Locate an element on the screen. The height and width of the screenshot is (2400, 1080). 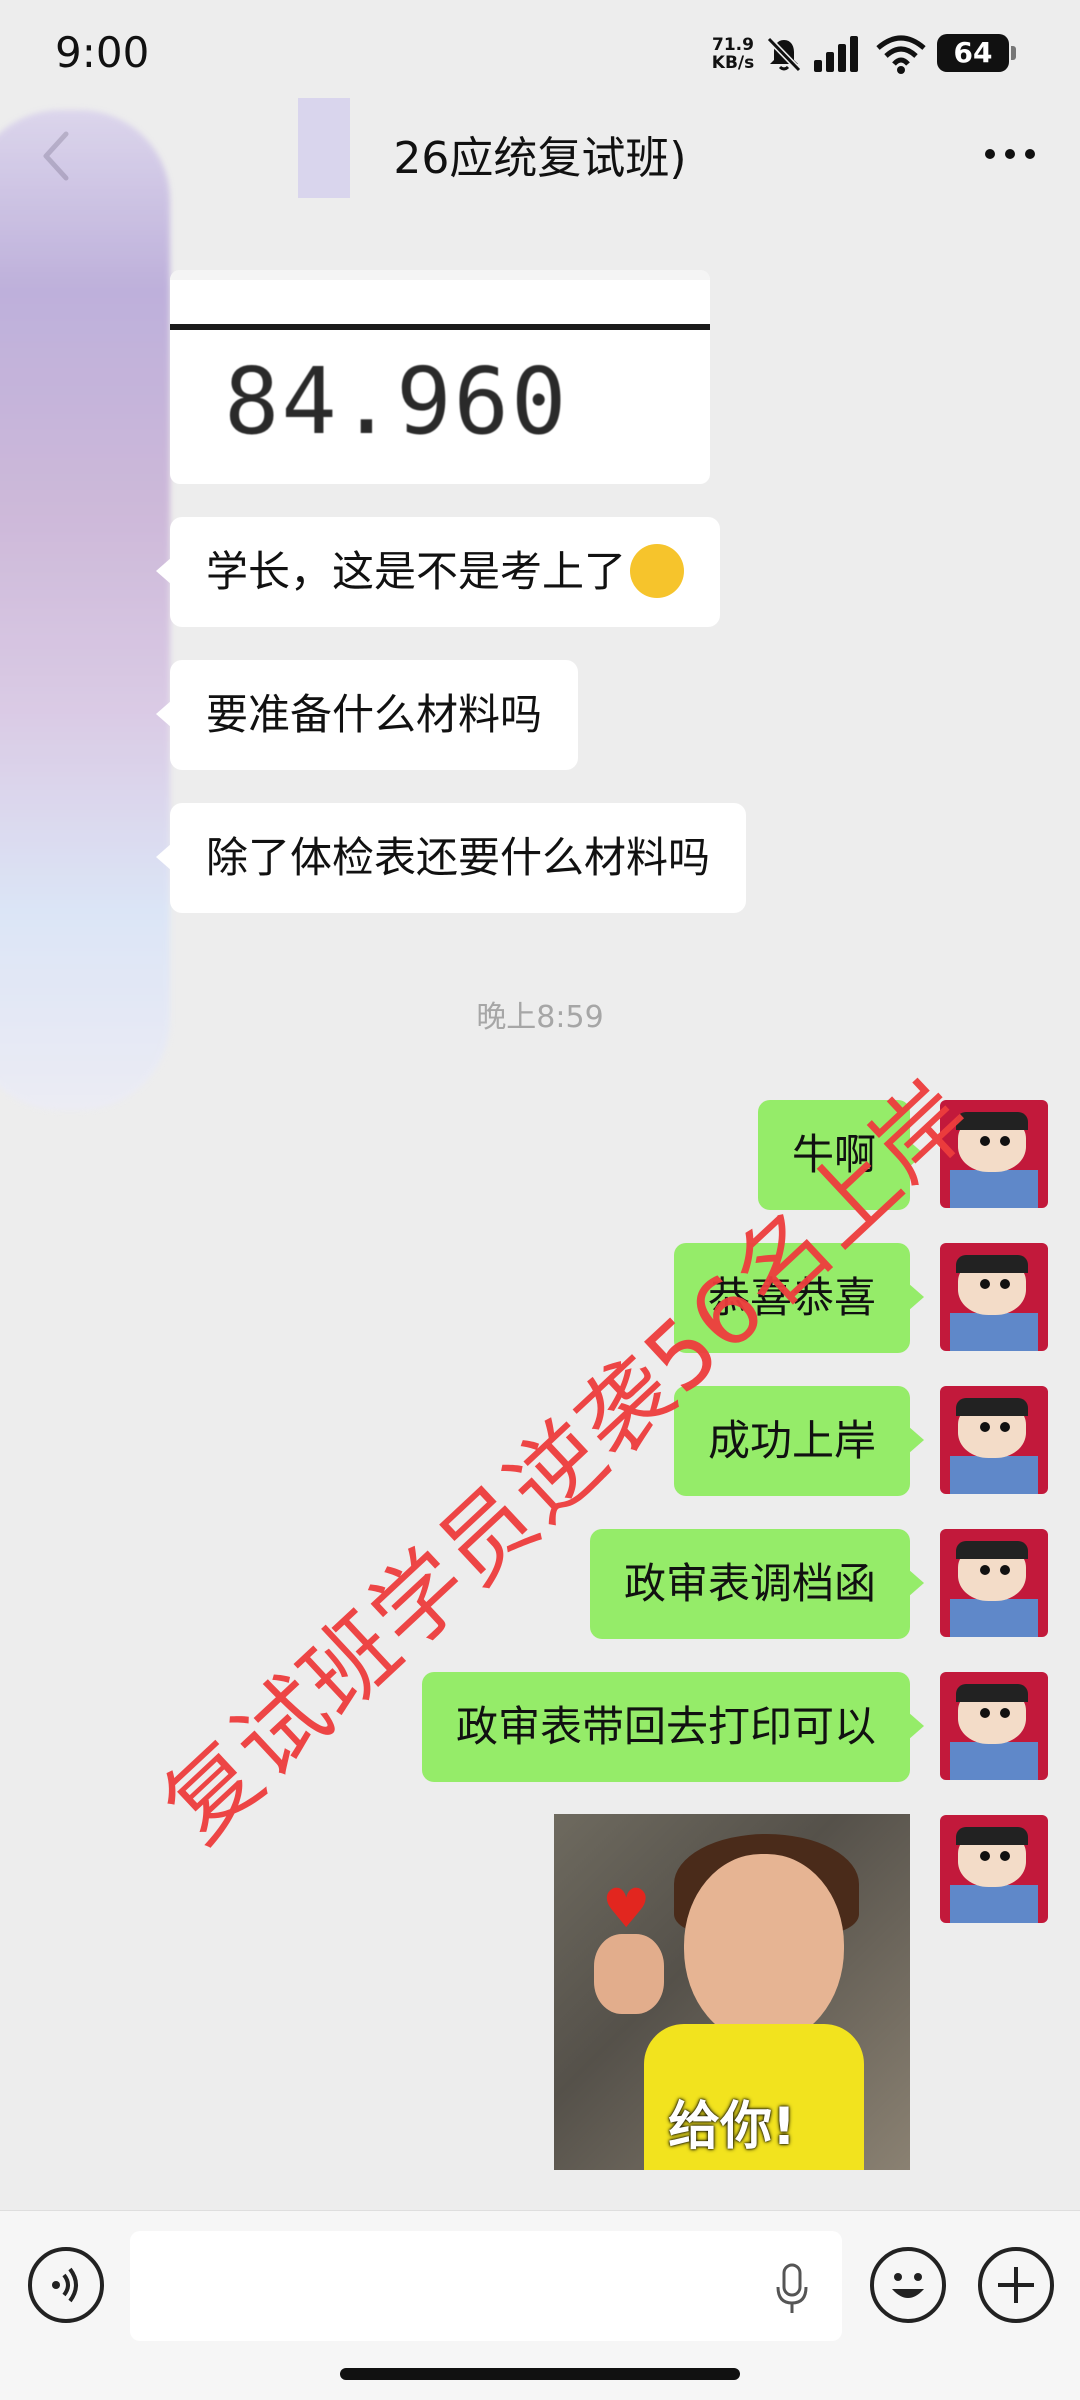
blurred-redaction is located at coordinates (324, 148).